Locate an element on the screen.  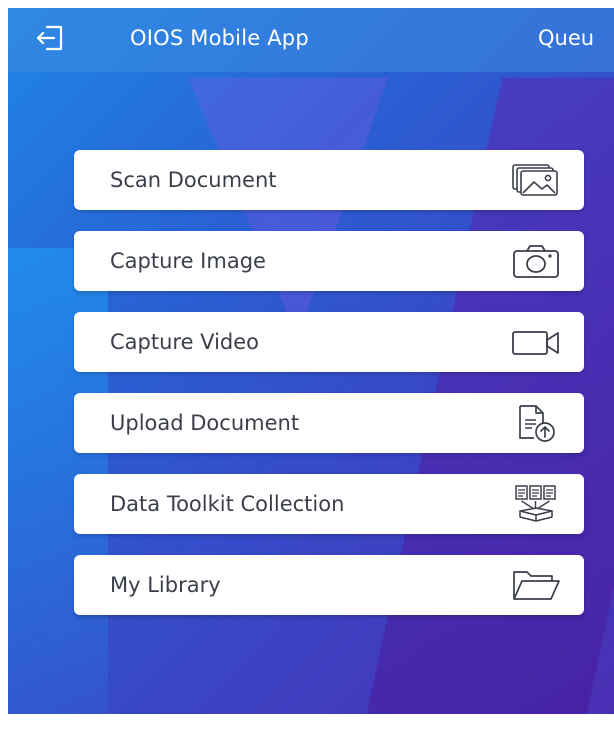
menu-item-label: Scan Document is located at coordinates (193, 180).